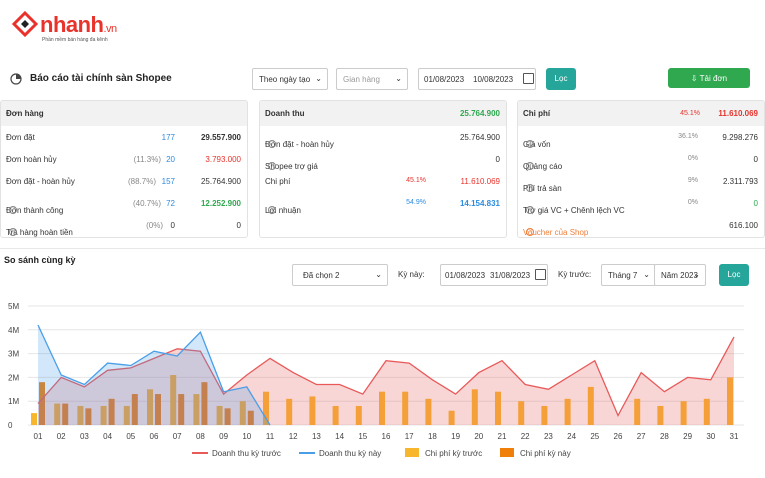 The width and height of the screenshot is (765, 478). What do you see at coordinates (13, 377) in the screenshot?
I see `y-tick-label: 2M` at bounding box center [13, 377].